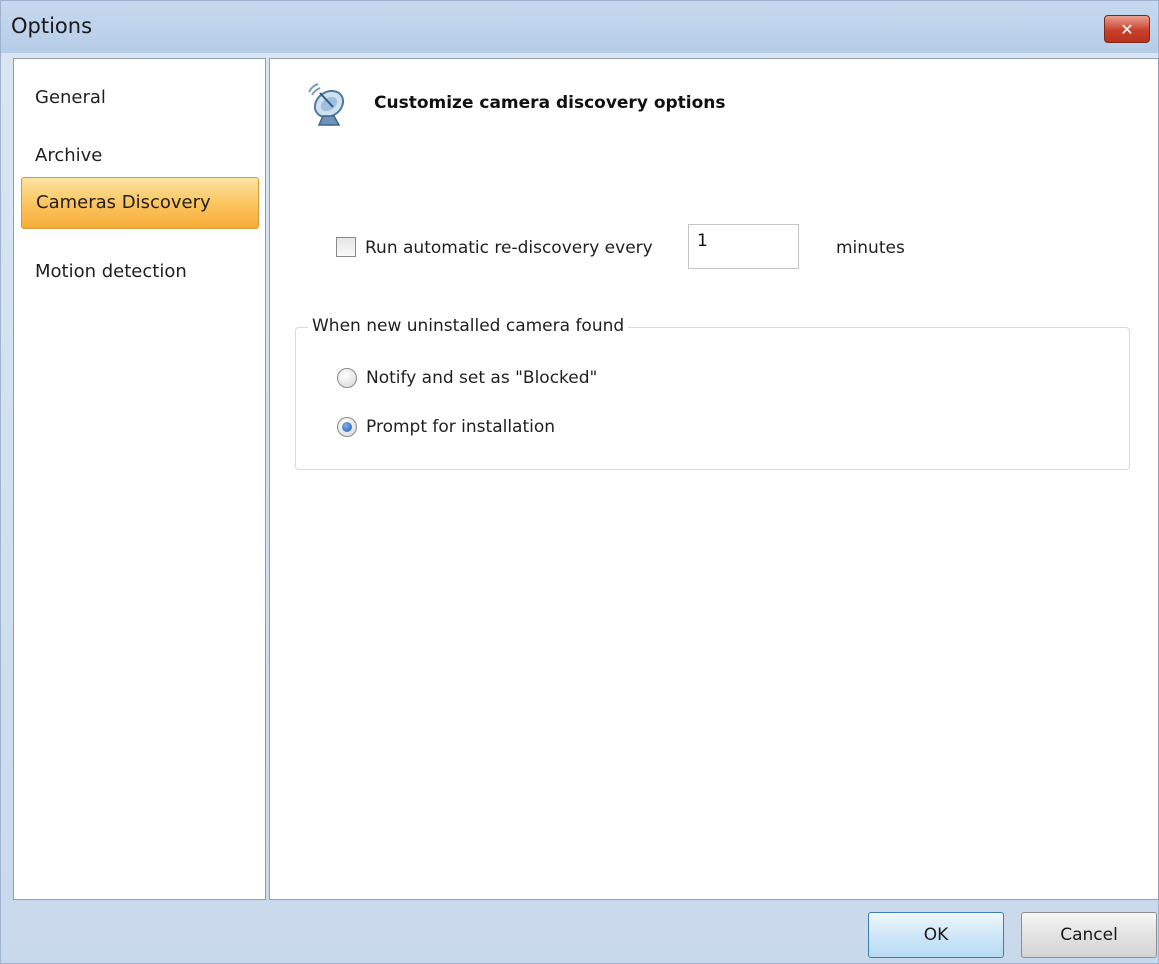 This screenshot has height=964, width=1159. I want to click on sidebar-item-motion-detection: Motion detection, so click(140, 273).